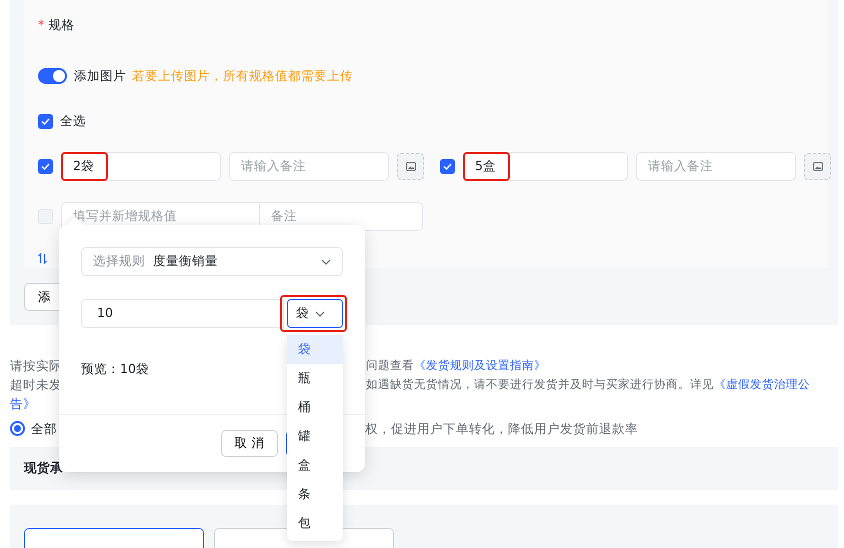 The width and height of the screenshot is (844, 548). Describe the element at coordinates (61, 25) in the screenshot. I see `field-label: 规格` at that location.